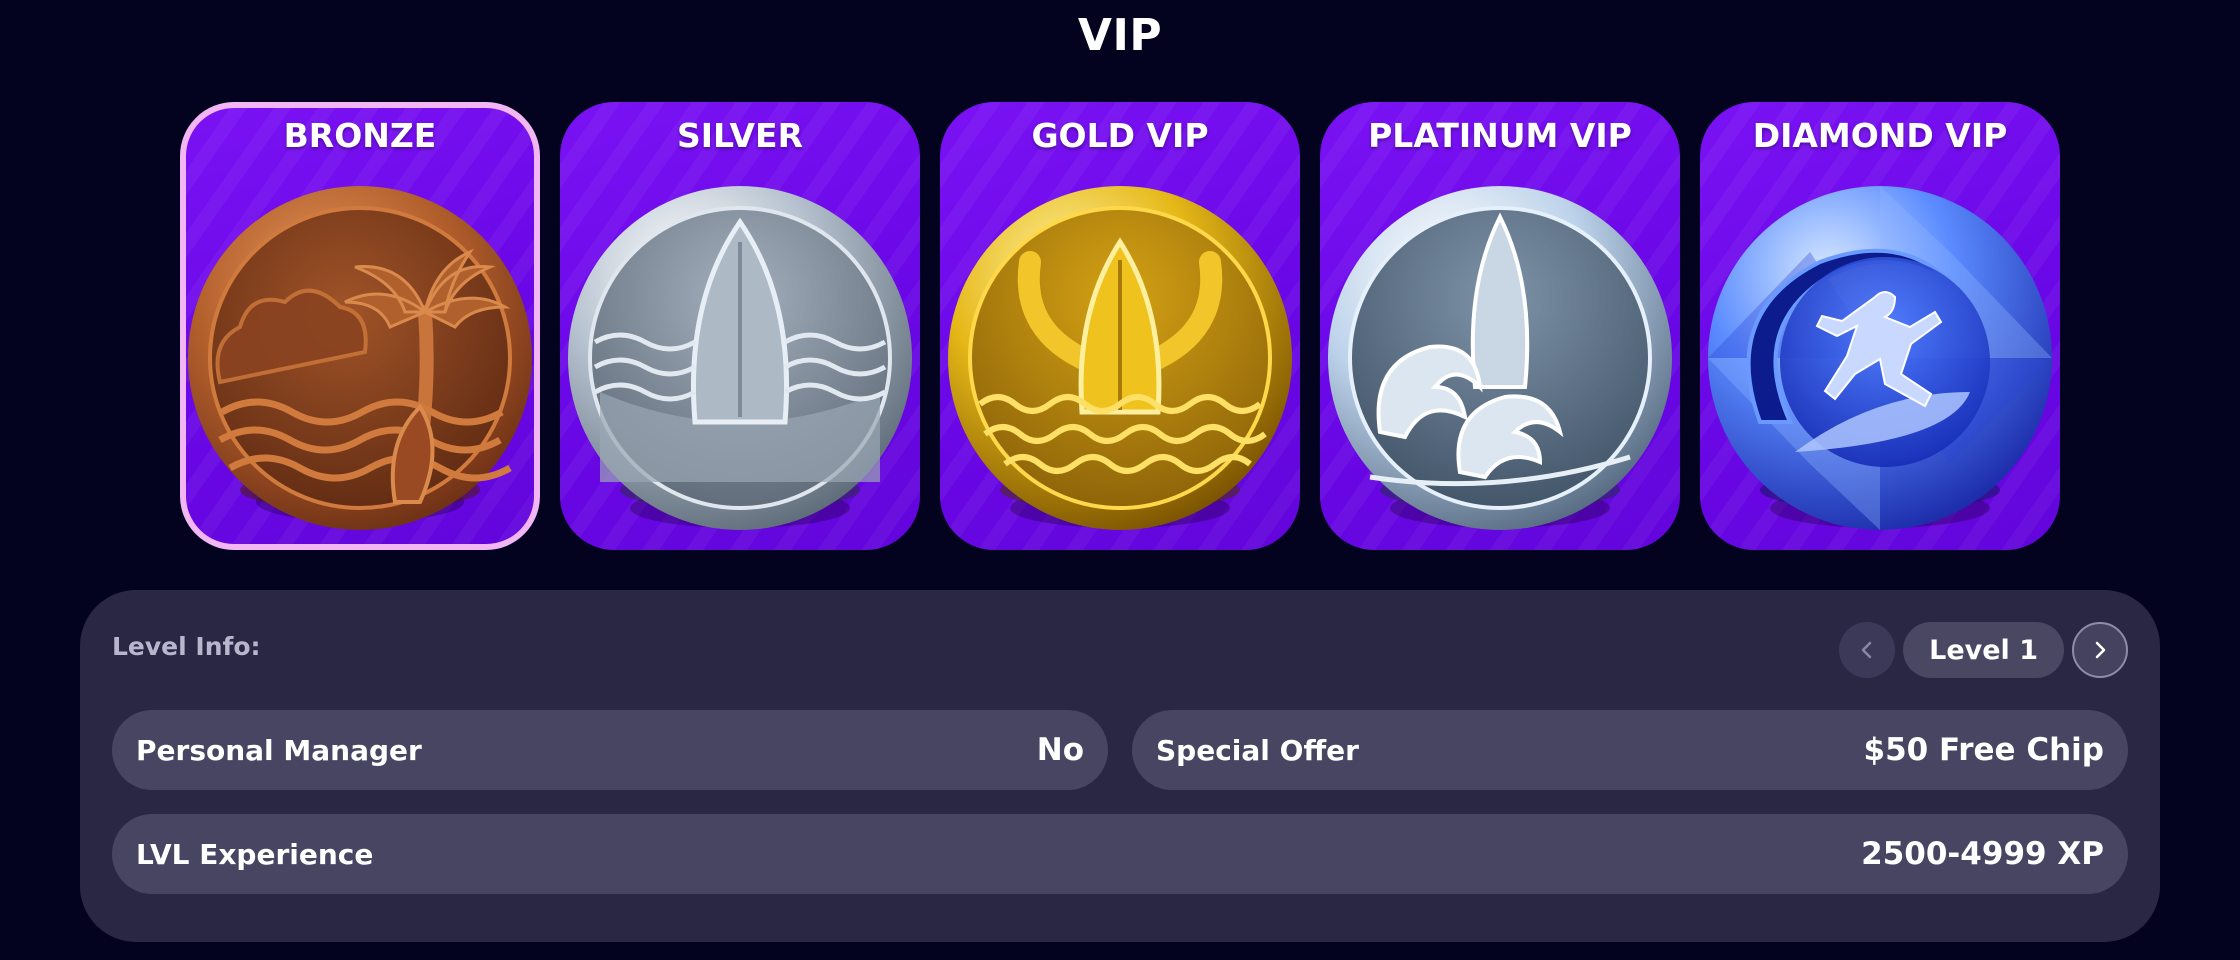 This screenshot has height=960, width=2240. I want to click on tier-name: BRONZE, so click(360, 135).